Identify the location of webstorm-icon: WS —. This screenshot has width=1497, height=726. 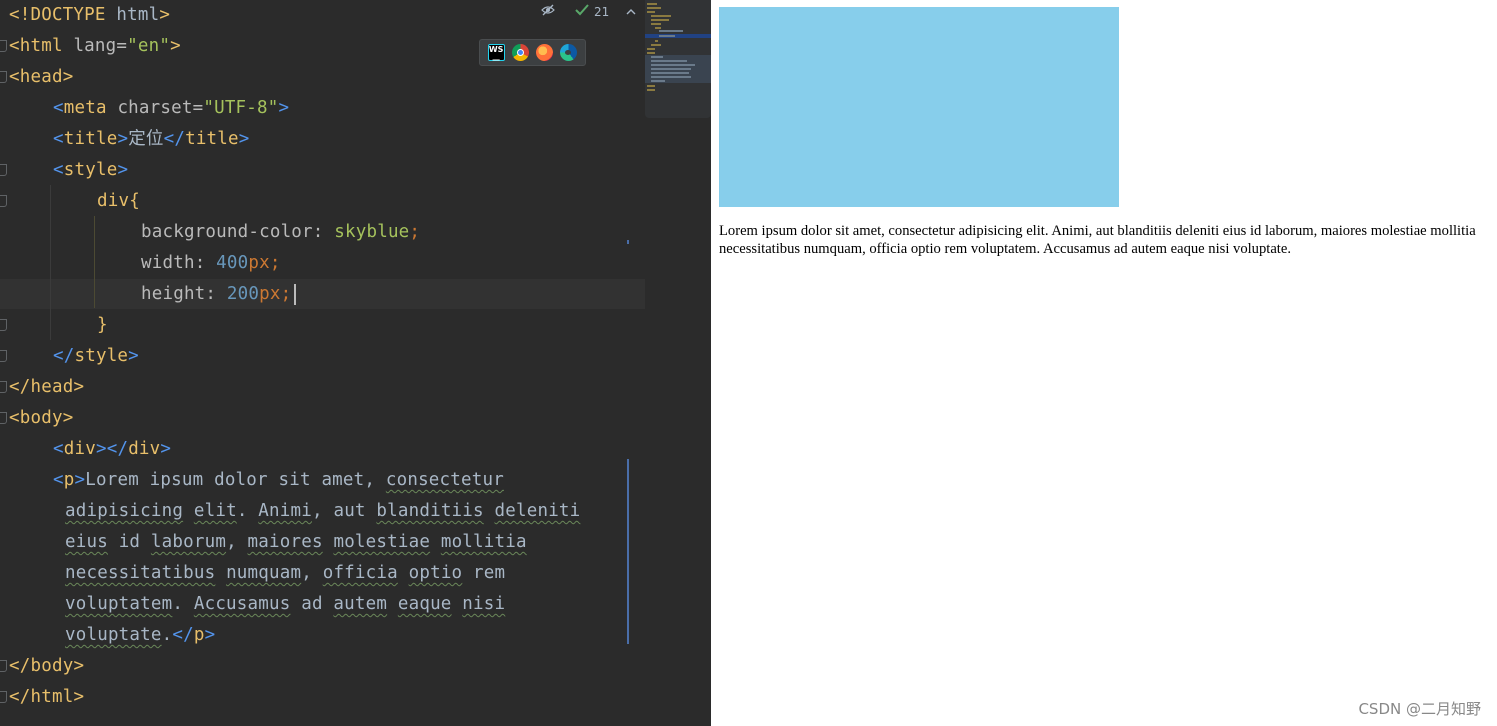
(496, 54).